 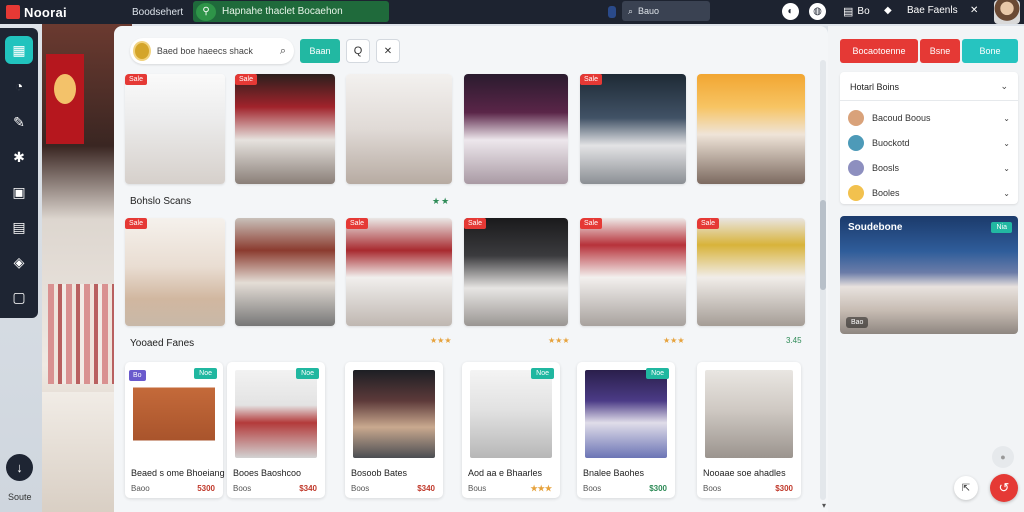 I want to click on location-pill: ⚲ Hapnahe thaclet Bocaehon, so click(x=291, y=11).